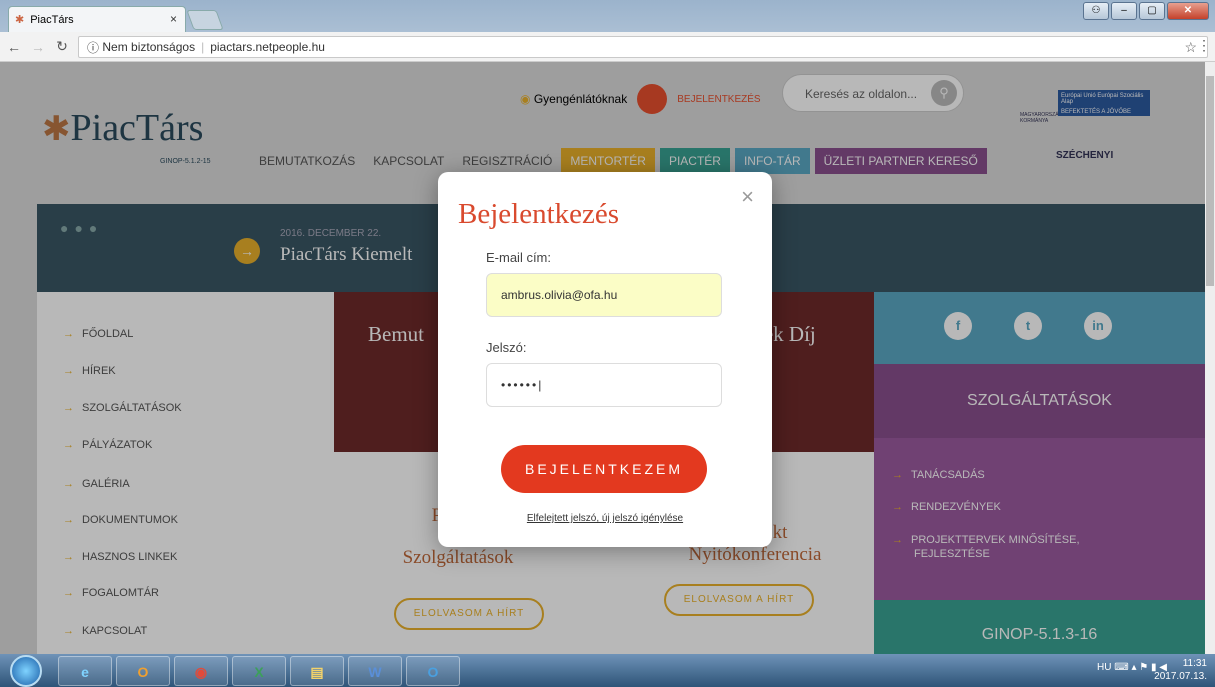 This screenshot has width=1215, height=687. What do you see at coordinates (20, 20) in the screenshot?
I see `favicon-icon: ✱` at bounding box center [20, 20].